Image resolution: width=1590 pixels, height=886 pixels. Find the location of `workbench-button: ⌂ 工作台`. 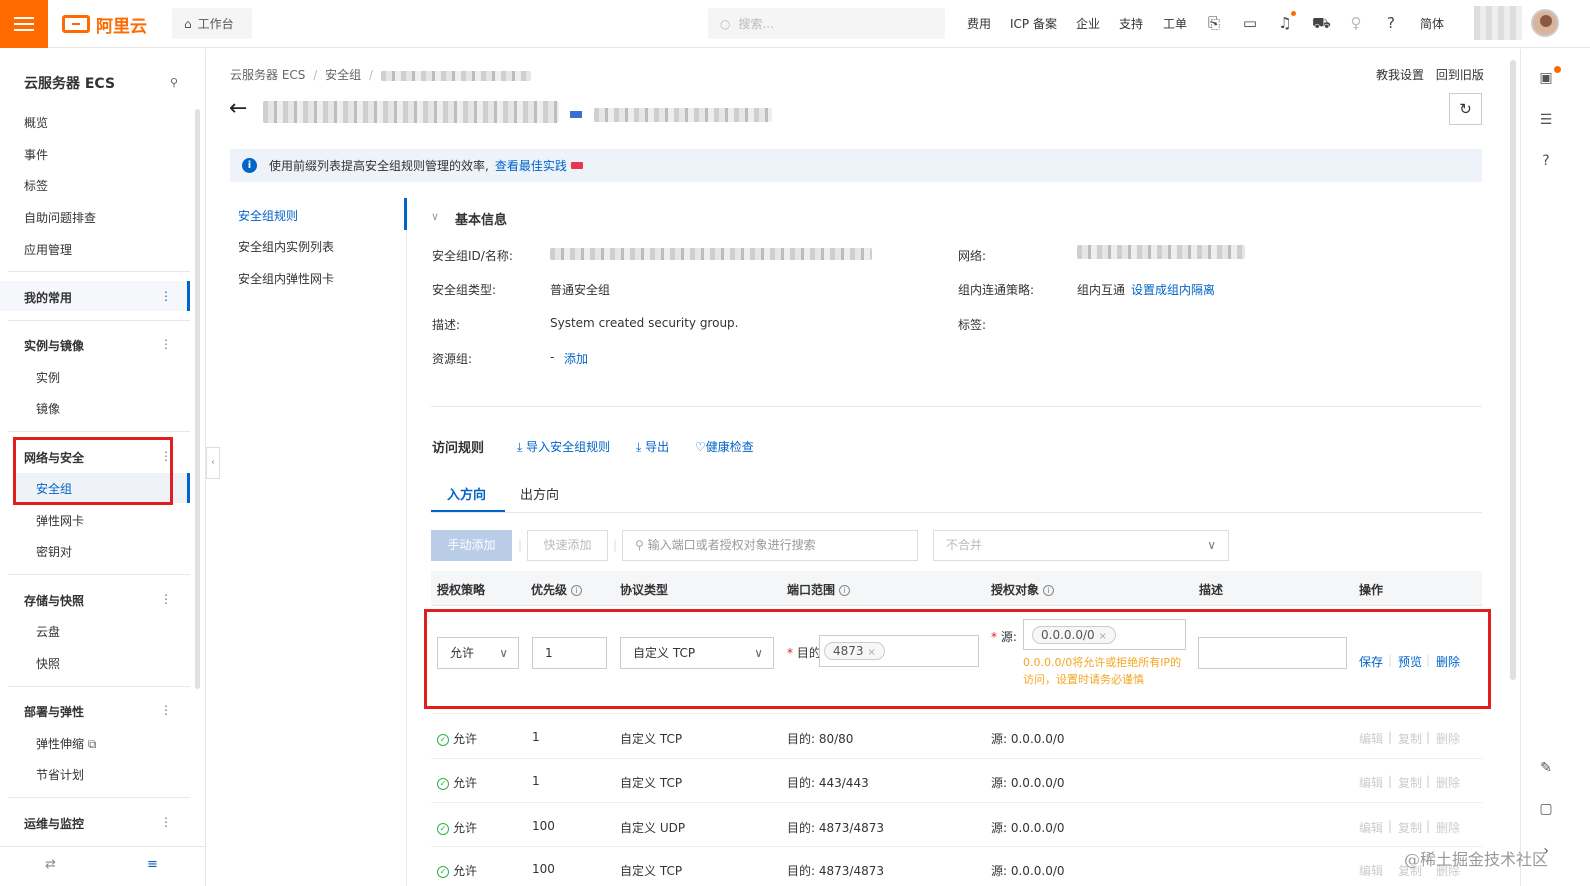

workbench-button: ⌂ 工作台 is located at coordinates (212, 23).